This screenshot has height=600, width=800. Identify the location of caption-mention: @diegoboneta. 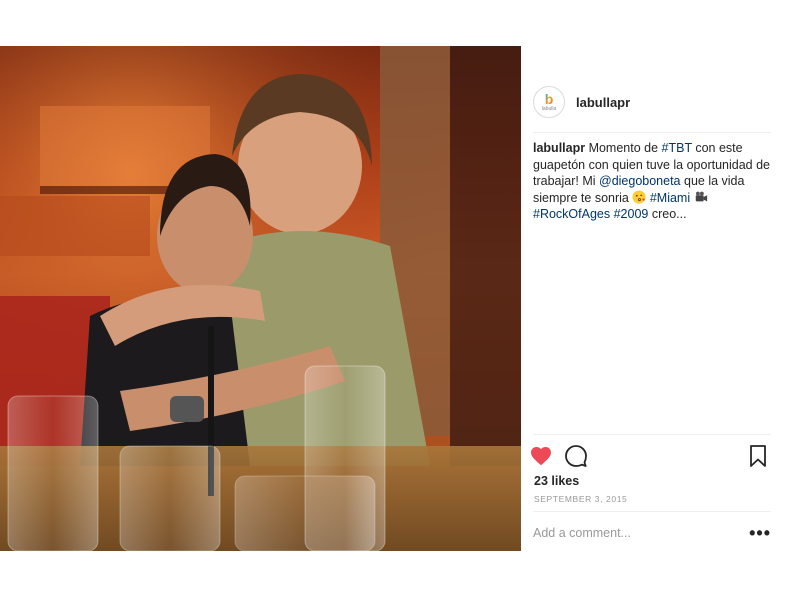
(640, 181).